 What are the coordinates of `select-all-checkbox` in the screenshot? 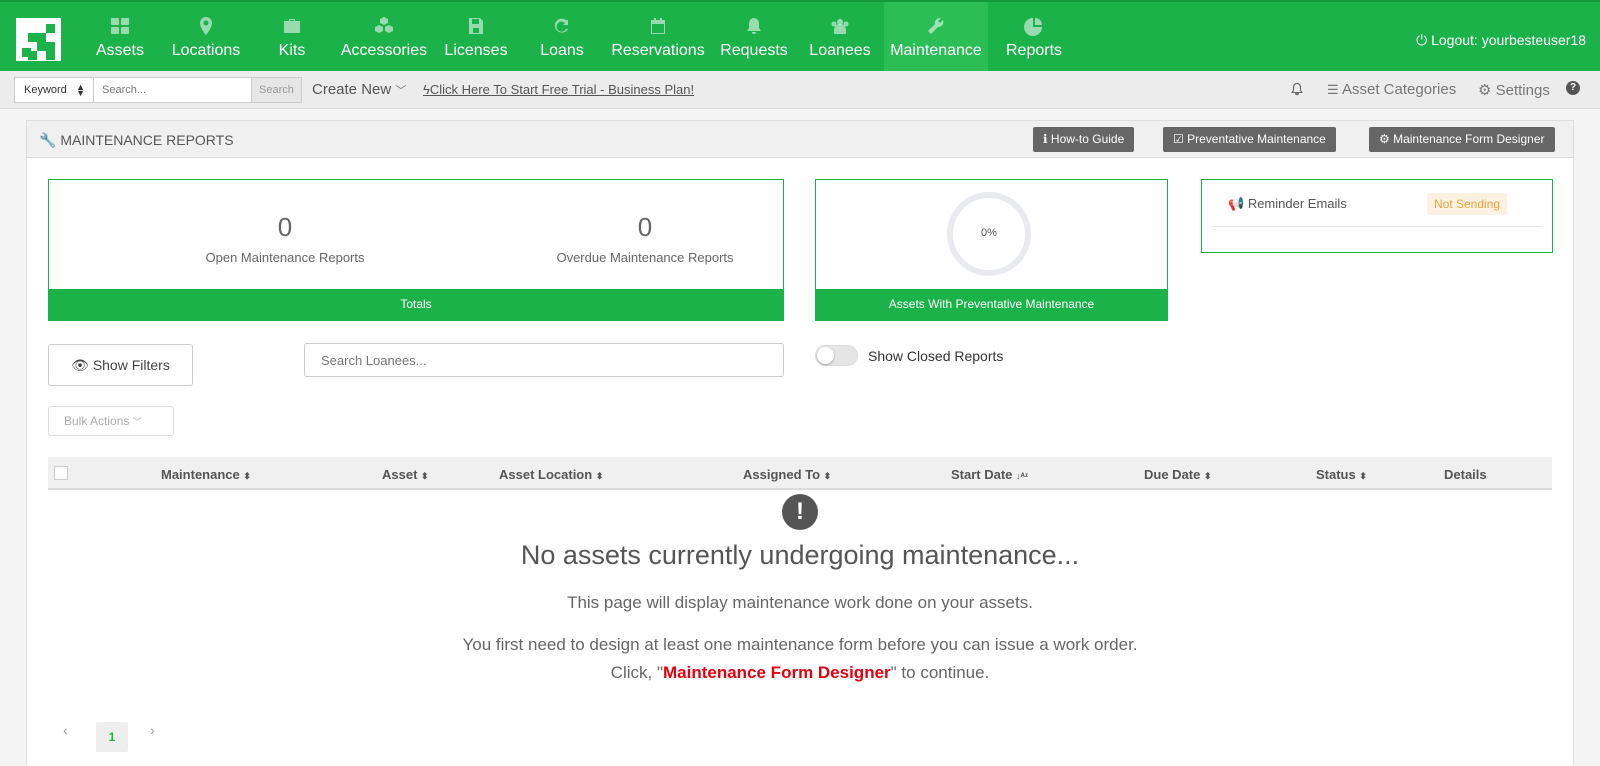 It's located at (61, 473).